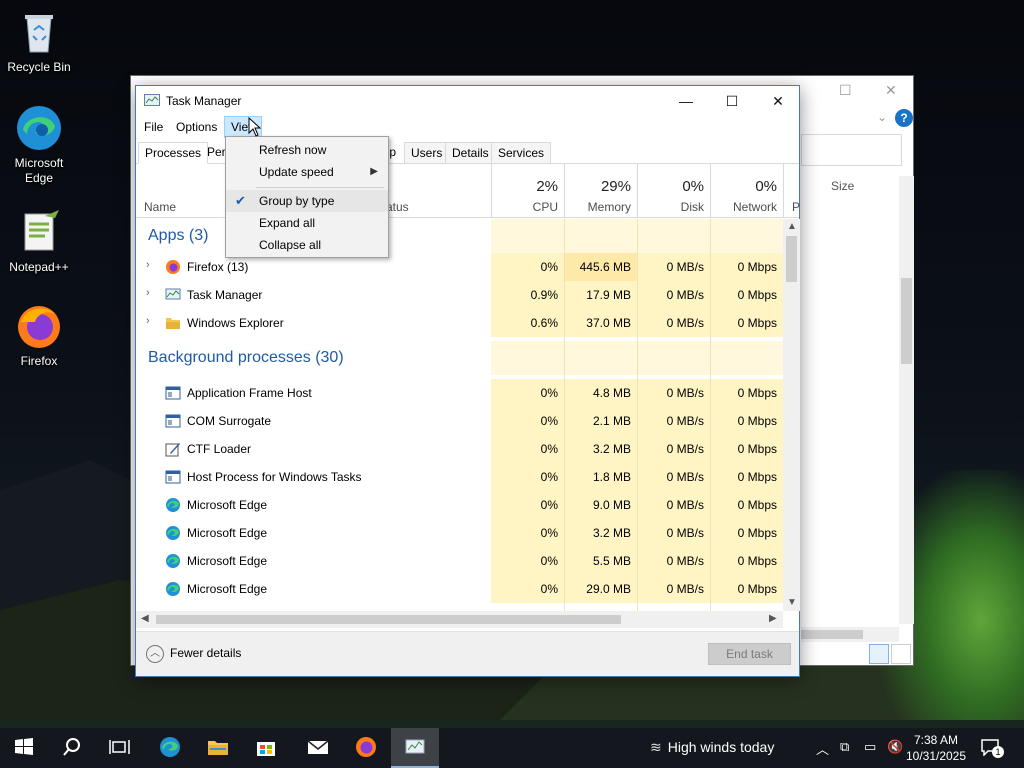 This screenshot has height=768, width=1024. What do you see at coordinates (459, 505) in the screenshot?
I see `process-row: Microsoft Edge 0% 9.0 MB 0 MB/s 0 Mbps` at bounding box center [459, 505].